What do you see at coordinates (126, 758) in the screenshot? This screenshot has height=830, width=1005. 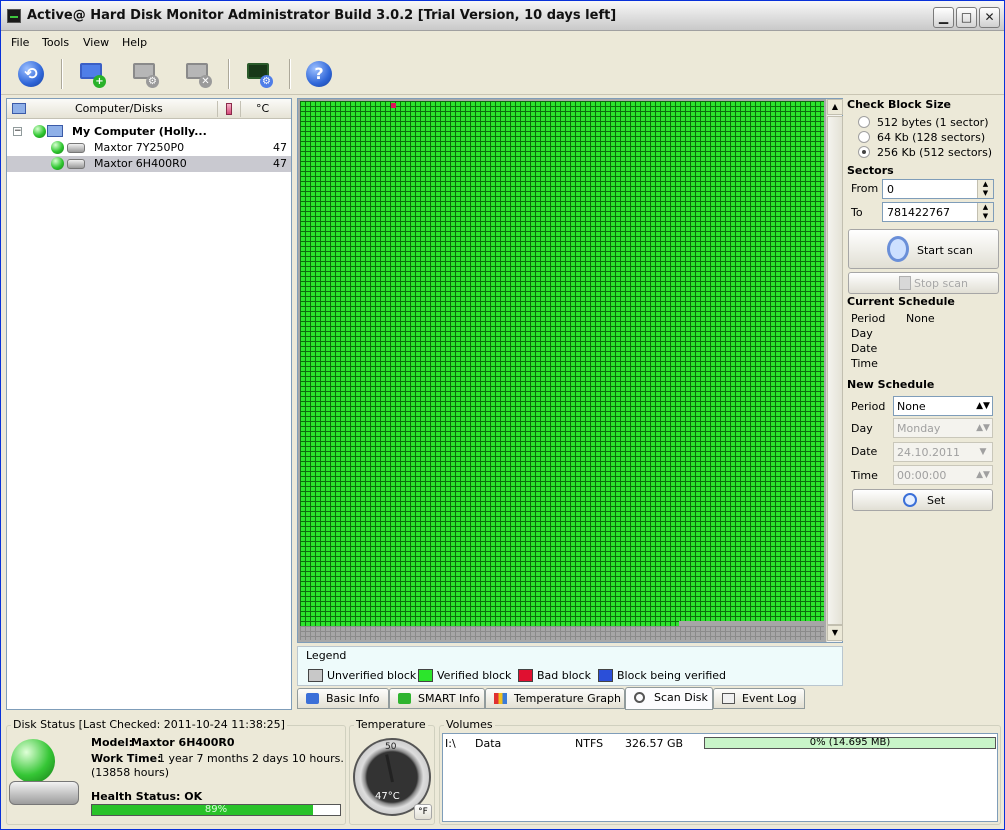 I see `work-time-label: Work Time:` at bounding box center [126, 758].